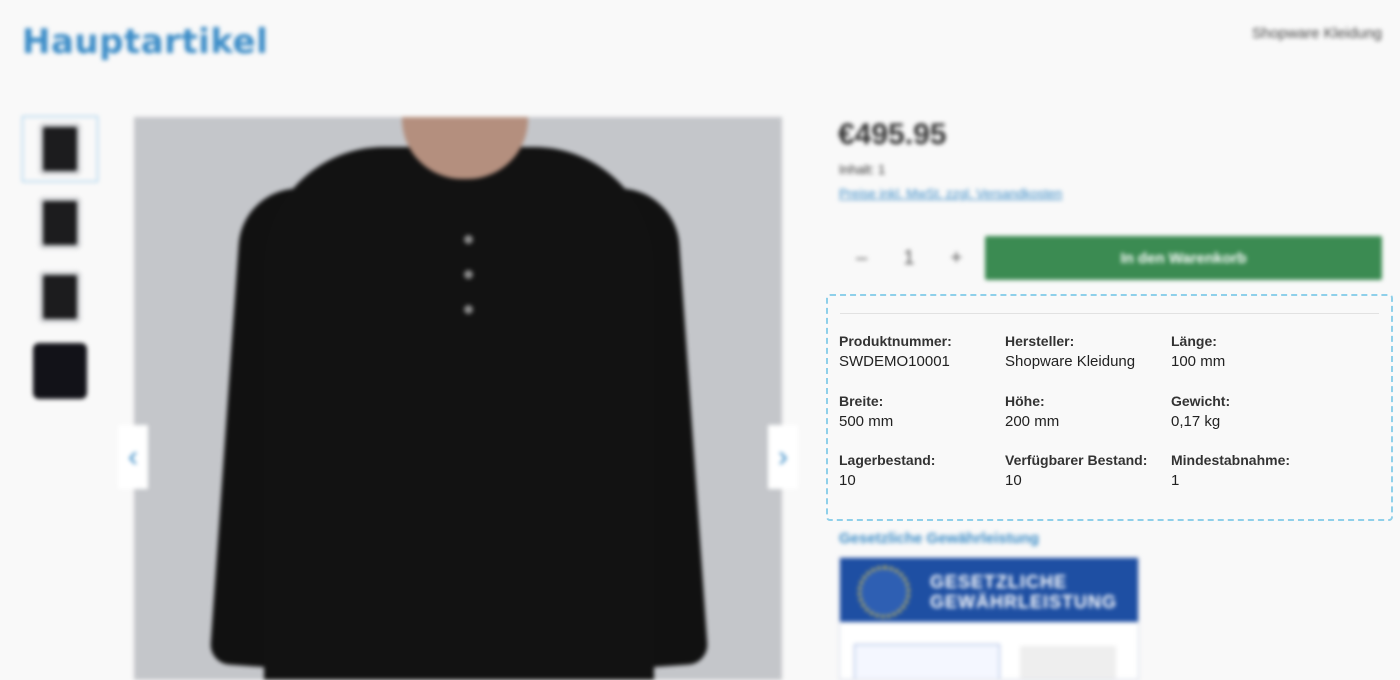 This screenshot has width=1400, height=680. Describe the element at coordinates (956, 258) in the screenshot. I see `quantity-increase-button: +` at that location.